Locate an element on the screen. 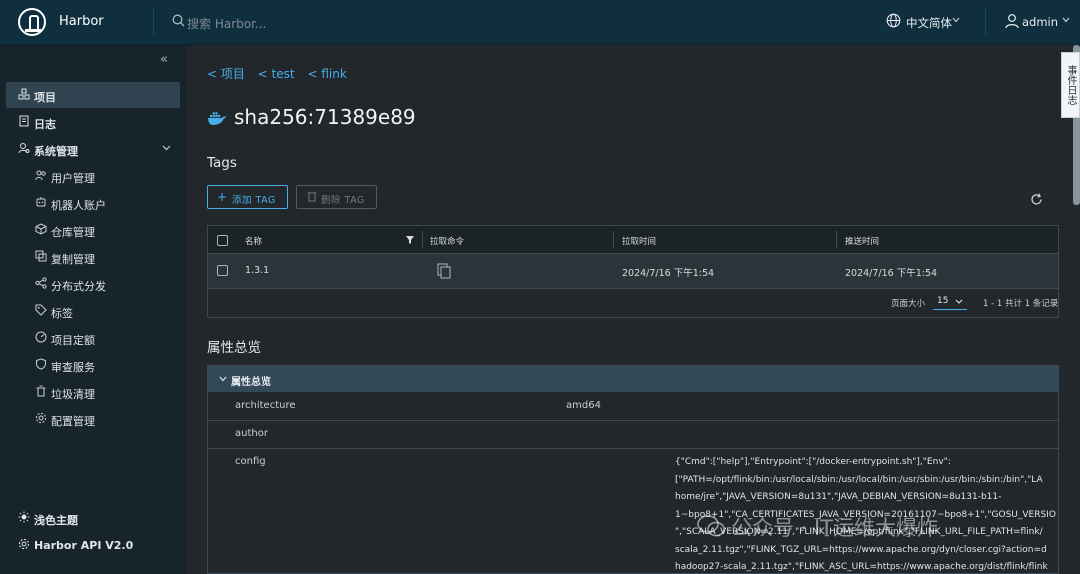 This screenshot has width=1080, height=574. sidebar-item-label: 系统管理 is located at coordinates (56, 151).